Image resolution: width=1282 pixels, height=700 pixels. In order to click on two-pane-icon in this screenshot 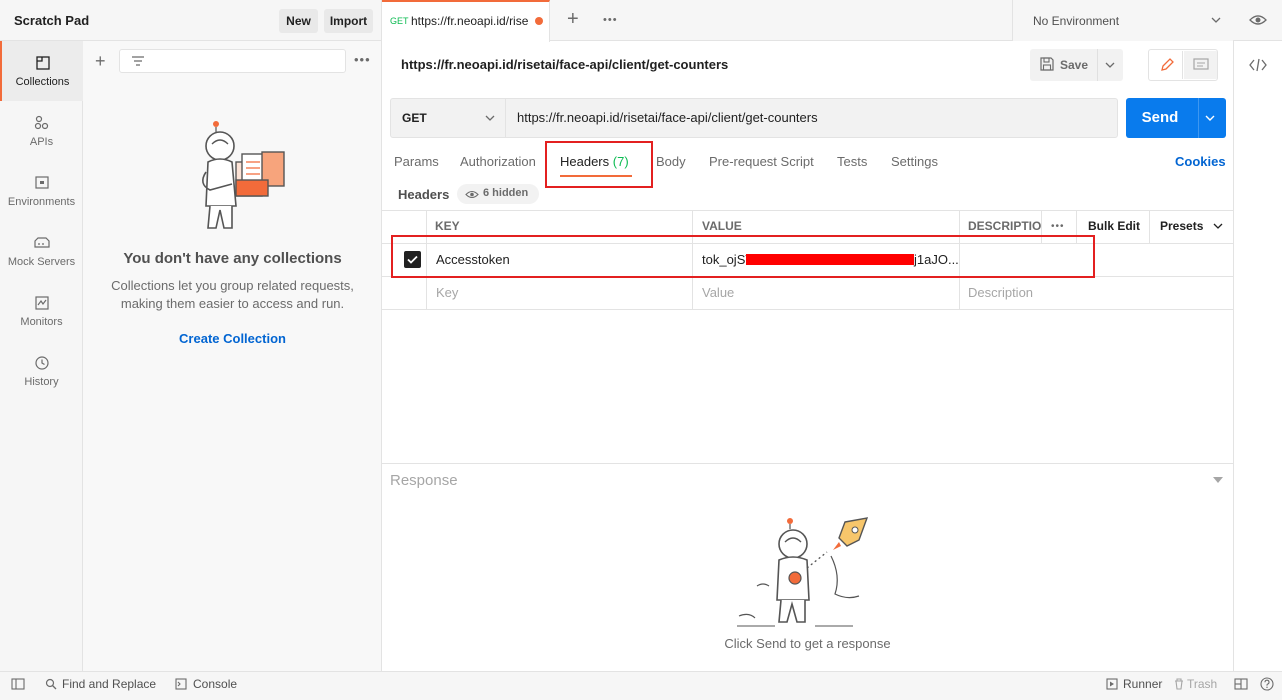, I will do `click(1241, 684)`.